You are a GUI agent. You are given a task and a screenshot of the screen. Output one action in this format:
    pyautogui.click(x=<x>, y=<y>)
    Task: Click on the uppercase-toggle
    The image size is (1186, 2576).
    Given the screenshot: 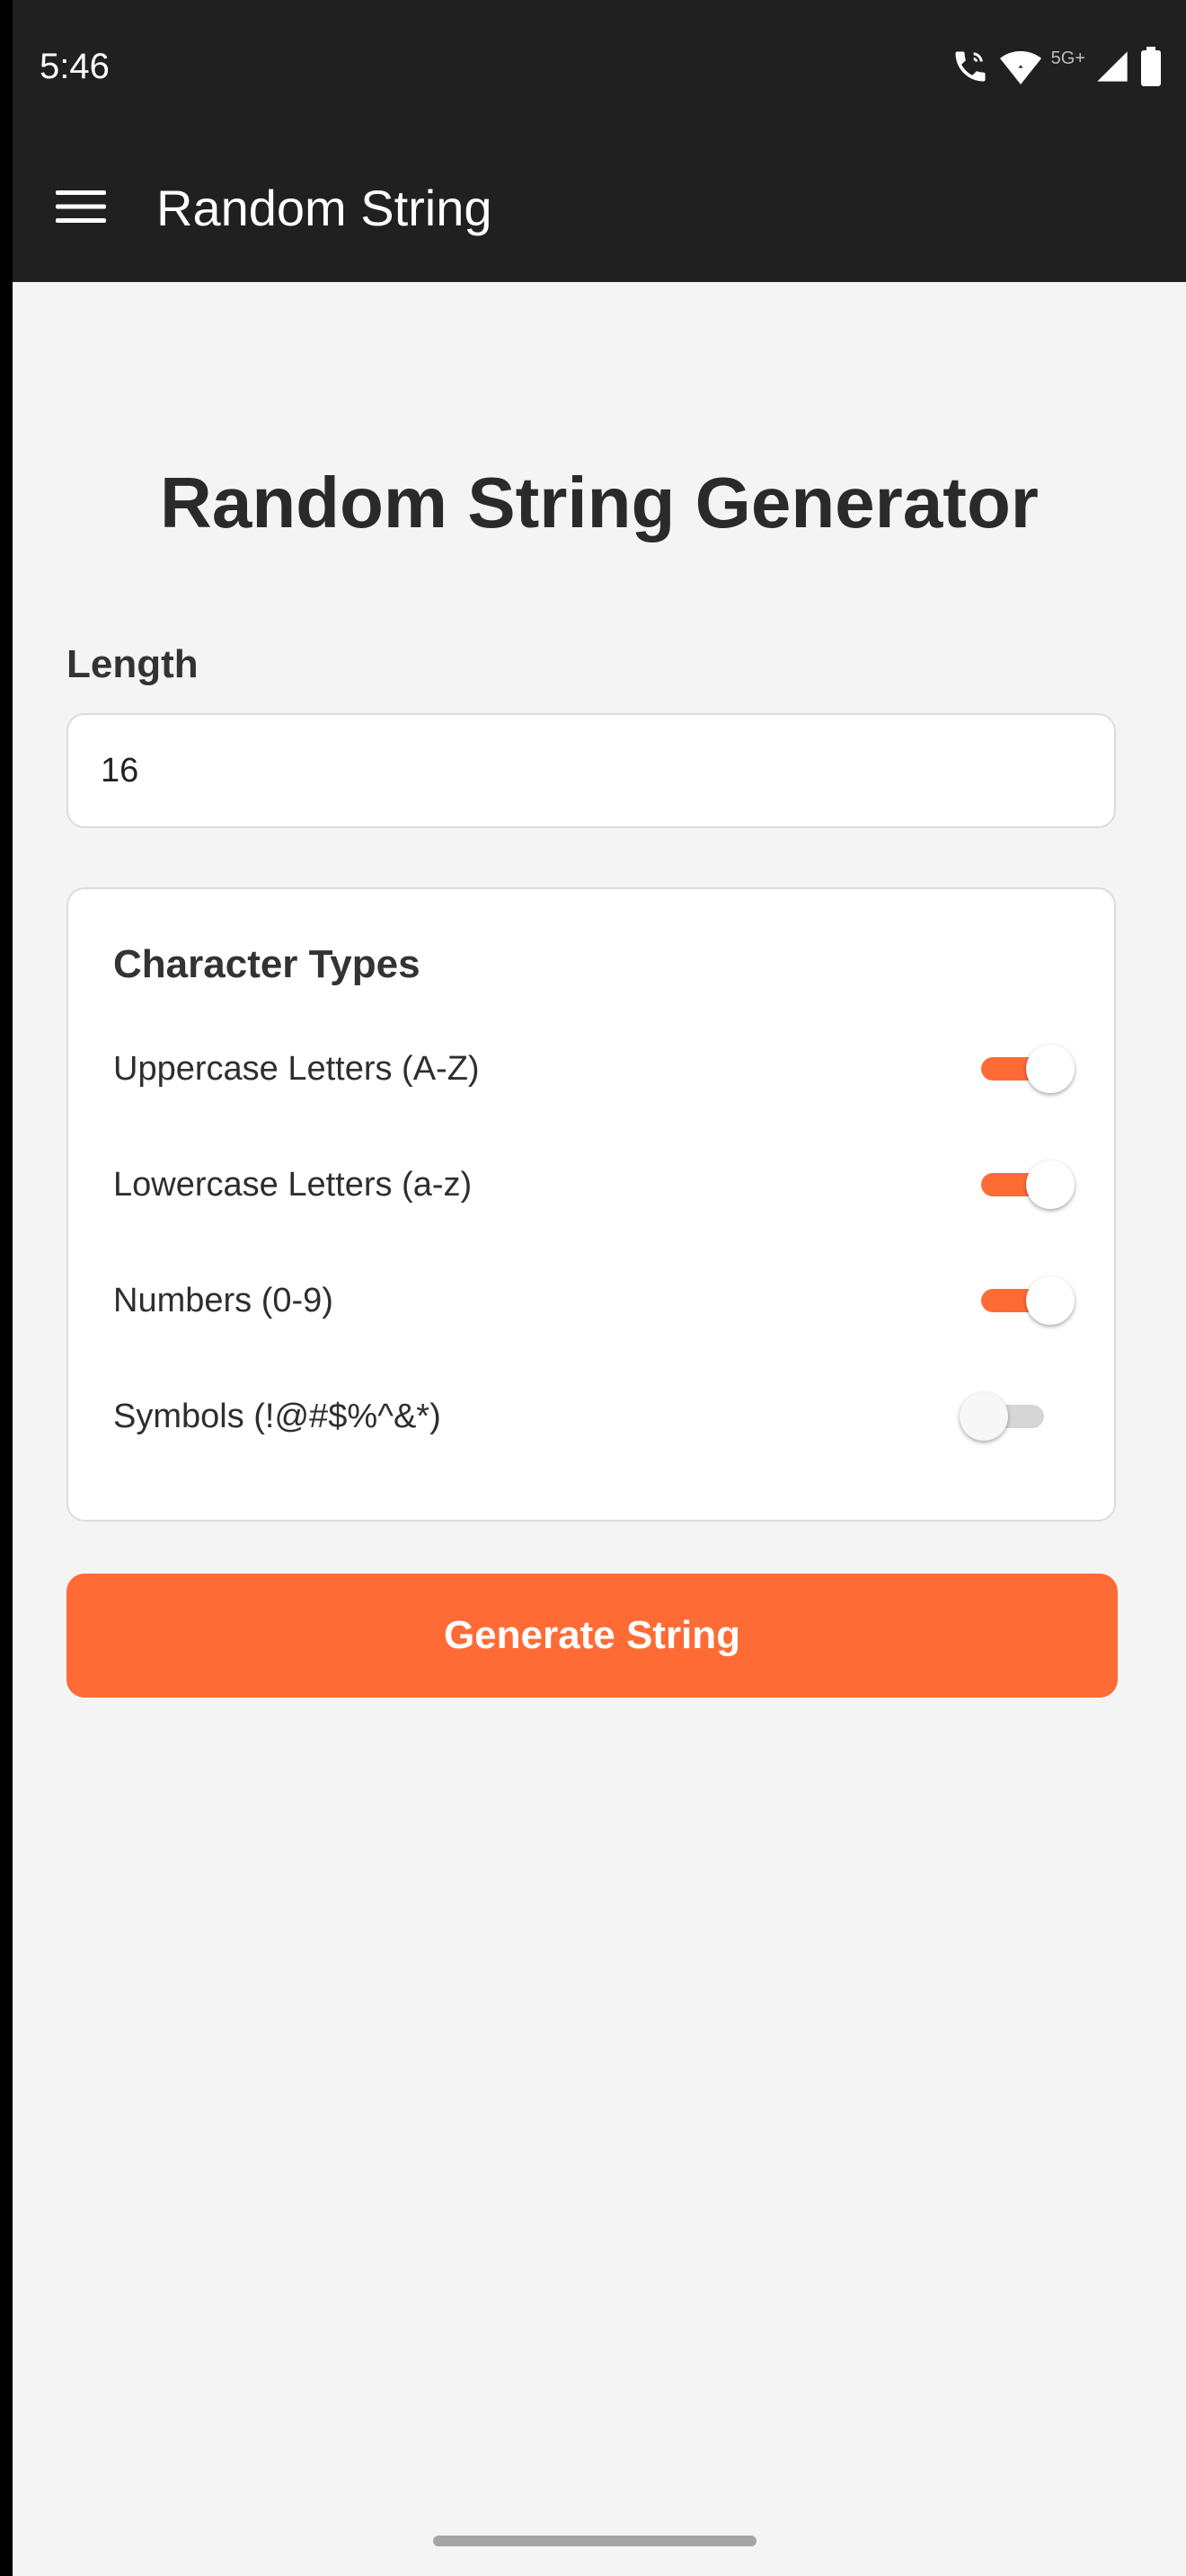 What is the action you would take?
    pyautogui.click(x=1028, y=1069)
    